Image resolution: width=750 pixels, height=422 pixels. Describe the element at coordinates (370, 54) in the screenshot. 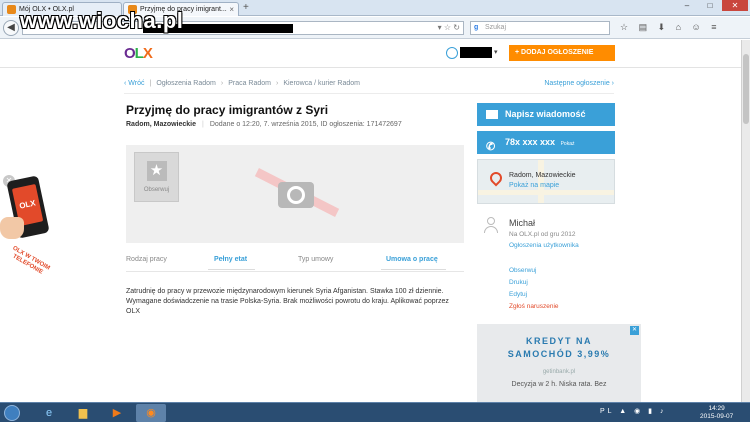

I see `site-header: OLX ▾ + DODAJ OGŁOSZENIE` at that location.